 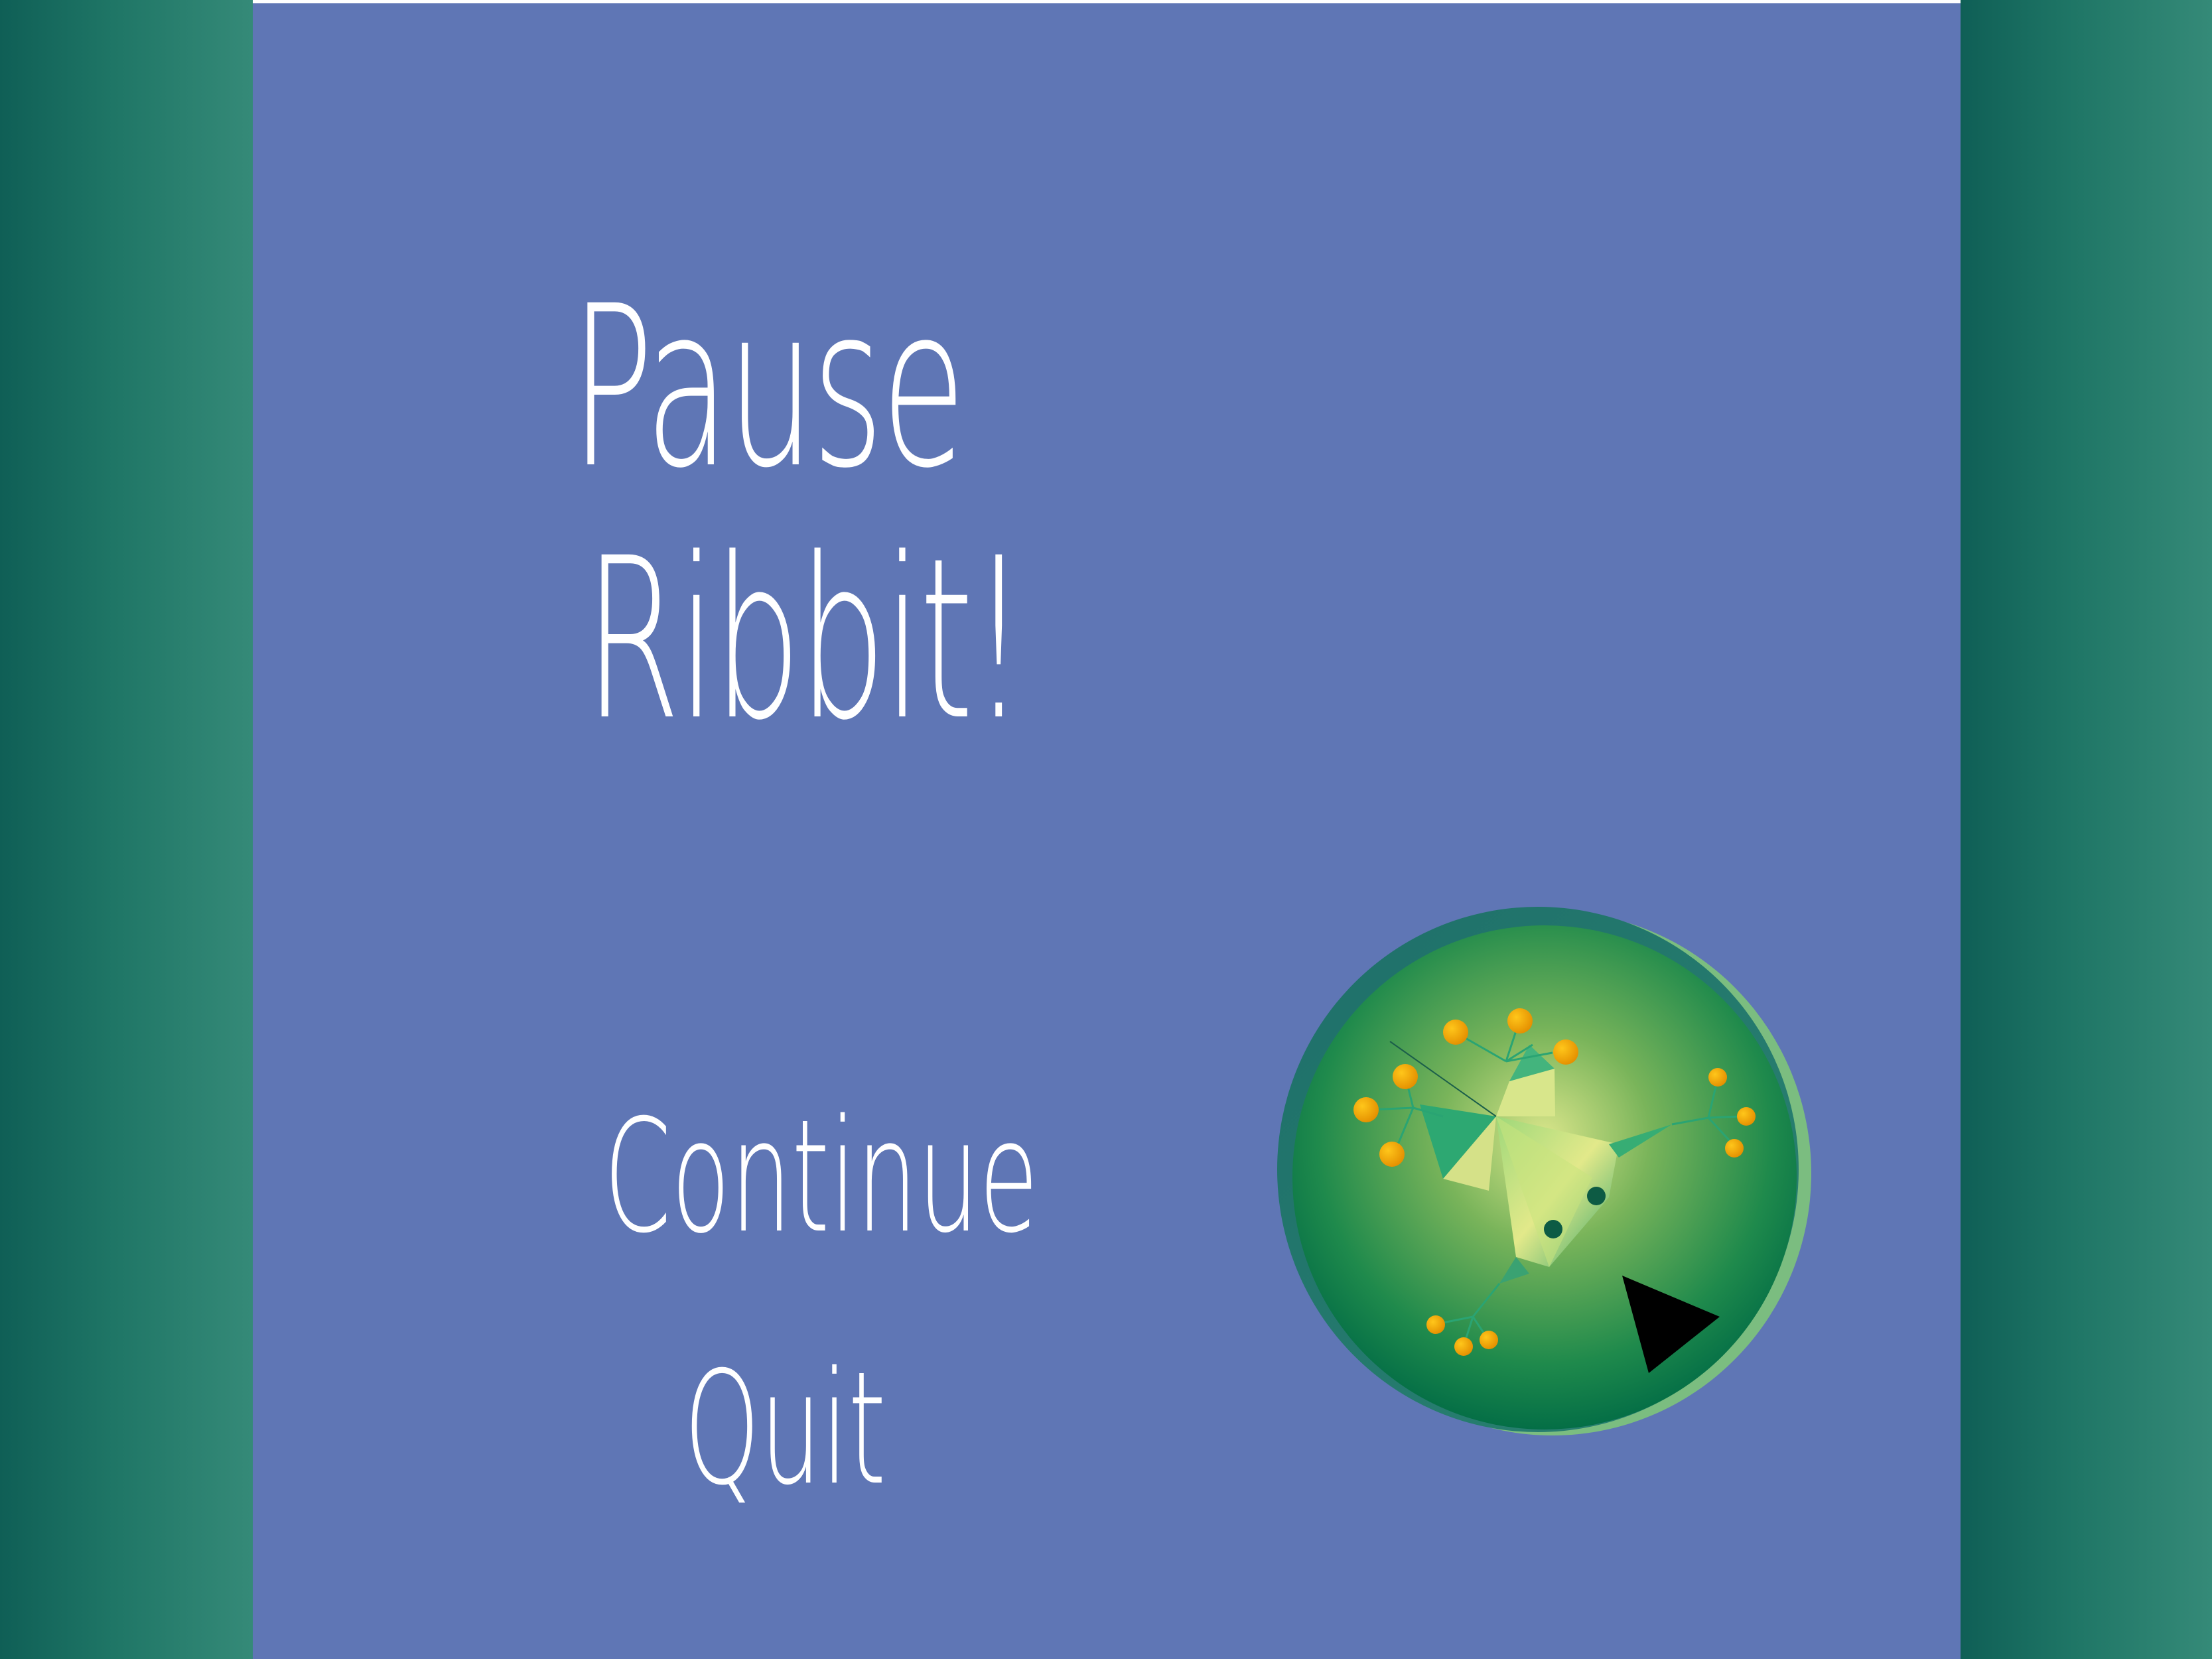 I want to click on title-line-pause: Pause, so click(x=768, y=388).